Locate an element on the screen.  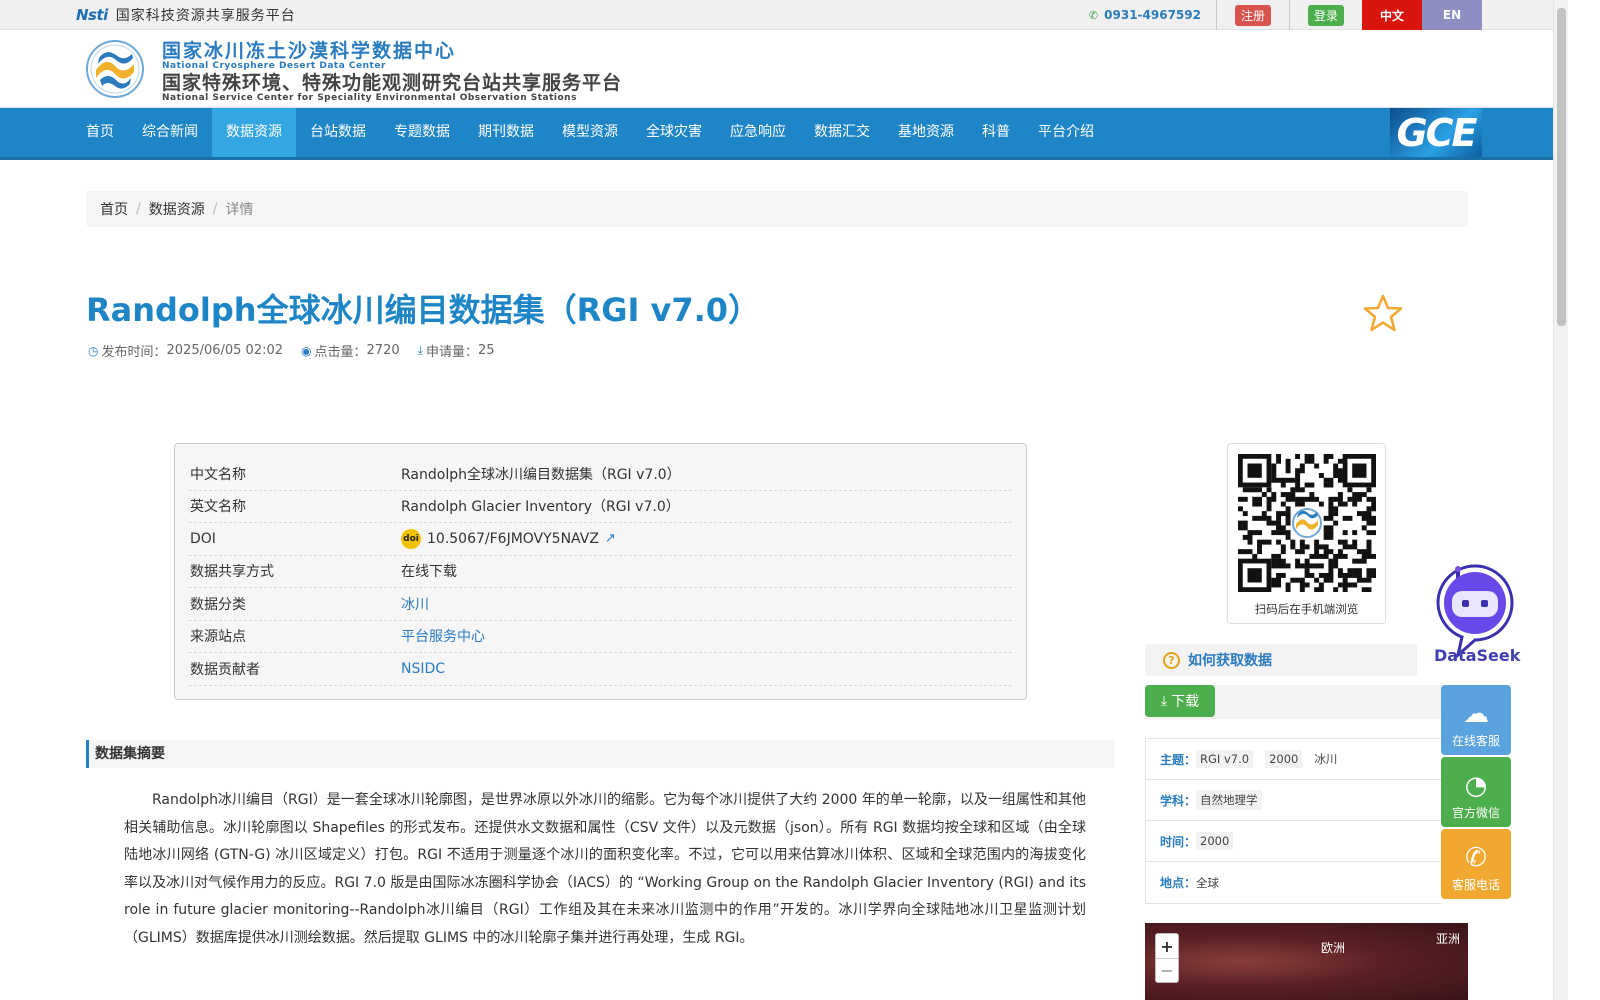
table-row: 中文名称 Randolph全球冰川编目数据集（RGI v7.0） is located at coordinates (600, 474).